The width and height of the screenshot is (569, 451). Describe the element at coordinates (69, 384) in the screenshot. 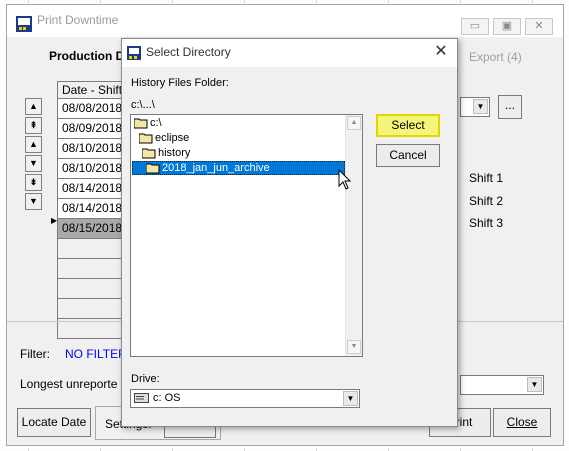

I see `longest-unreported-label: Longest unreporte` at that location.